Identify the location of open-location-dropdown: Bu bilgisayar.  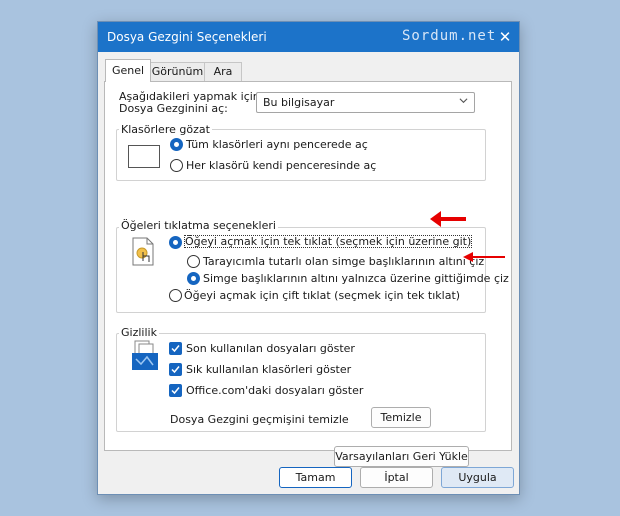
(365, 102).